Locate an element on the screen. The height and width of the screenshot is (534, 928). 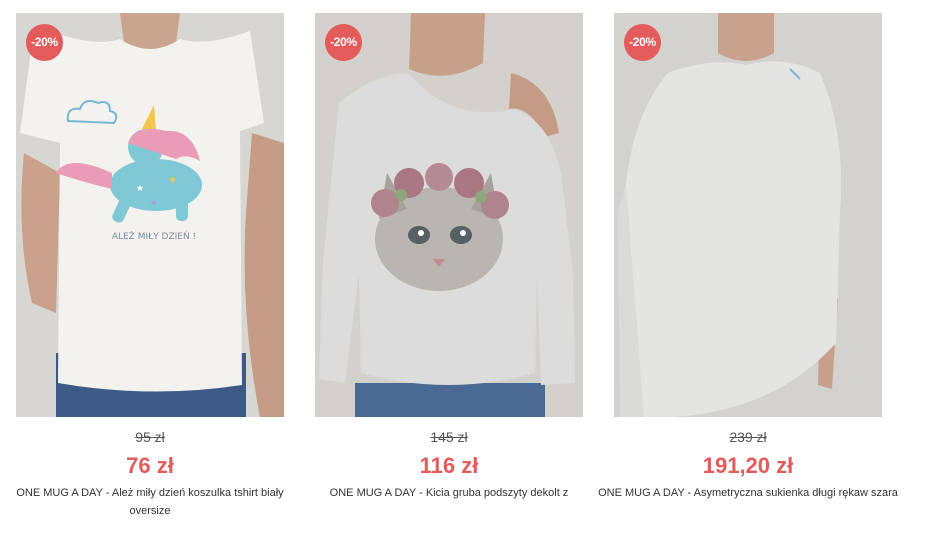
new-price: 116 zł is located at coordinates (449, 465).